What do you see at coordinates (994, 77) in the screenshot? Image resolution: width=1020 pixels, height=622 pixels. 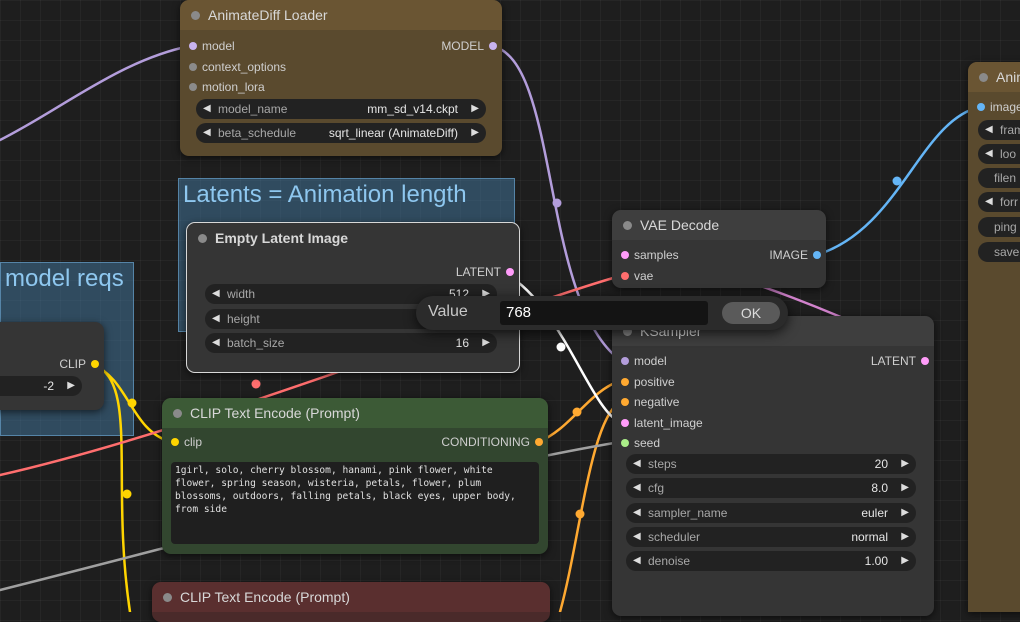 I see `node-title: Anim` at bounding box center [994, 77].